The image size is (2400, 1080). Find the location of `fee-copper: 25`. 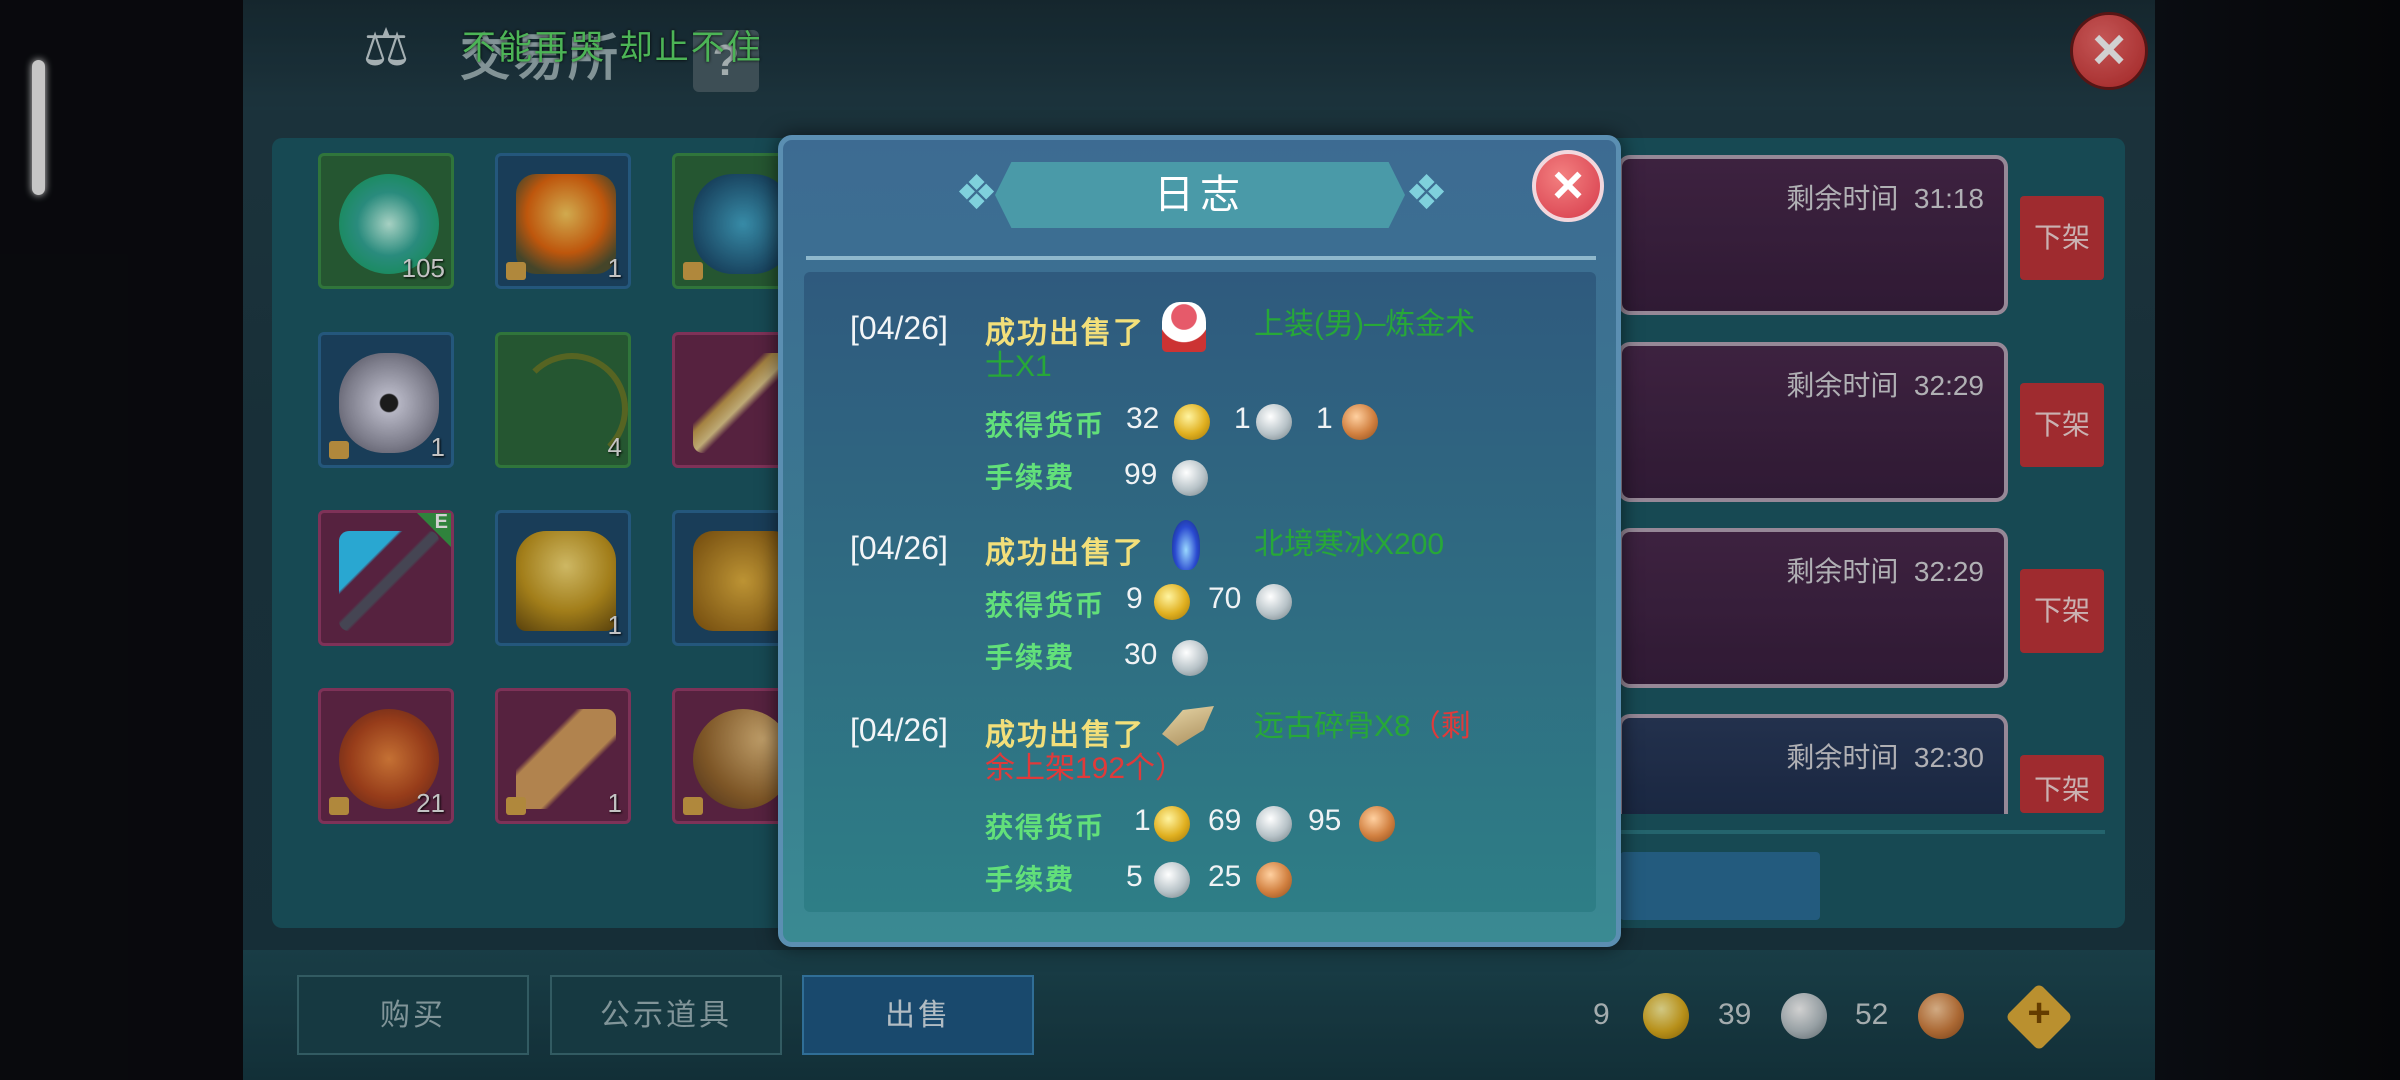

fee-copper: 25 is located at coordinates (1225, 876).